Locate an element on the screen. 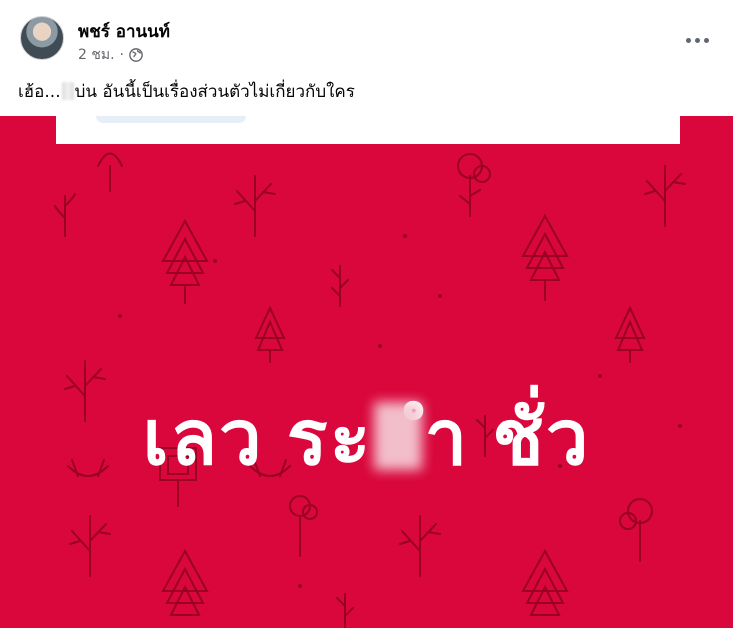  author-name: พชร์ อานนท์ is located at coordinates (124, 31).